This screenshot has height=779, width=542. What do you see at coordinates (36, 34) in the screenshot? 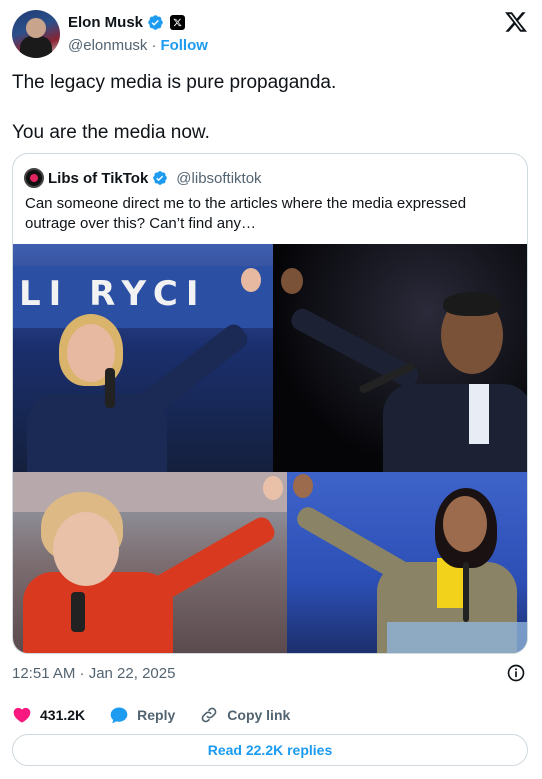
I see `avatar` at bounding box center [36, 34].